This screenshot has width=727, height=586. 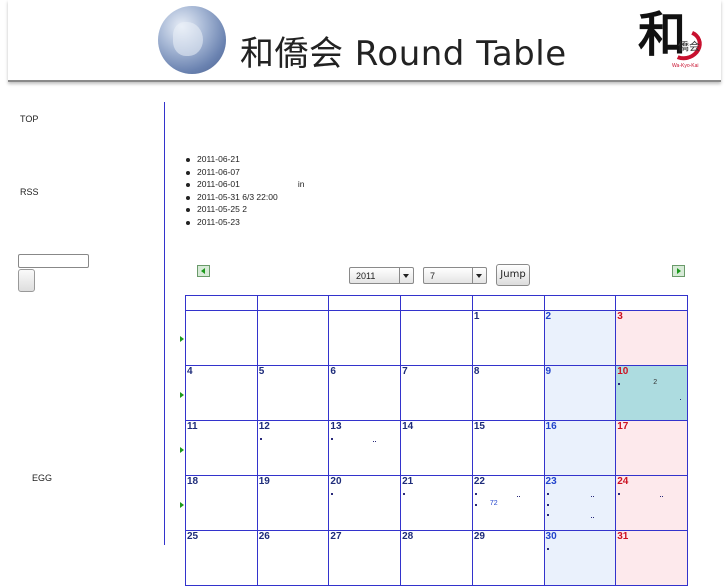 I want to click on site-header: 和僑会 Round Table 和 僑会 Wa-Kyo-Kai, so click(x=364, y=41).